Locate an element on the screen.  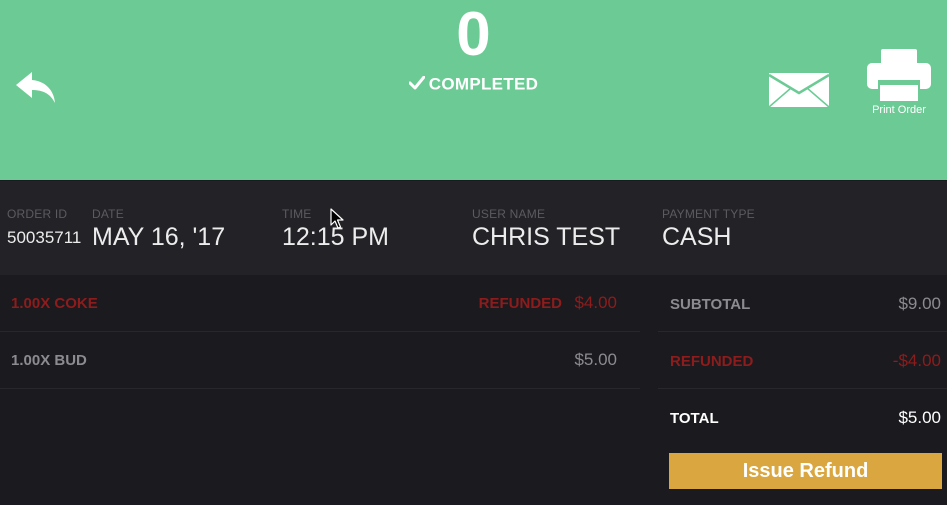
issue-refund-button: Issue Refund is located at coordinates (805, 471).